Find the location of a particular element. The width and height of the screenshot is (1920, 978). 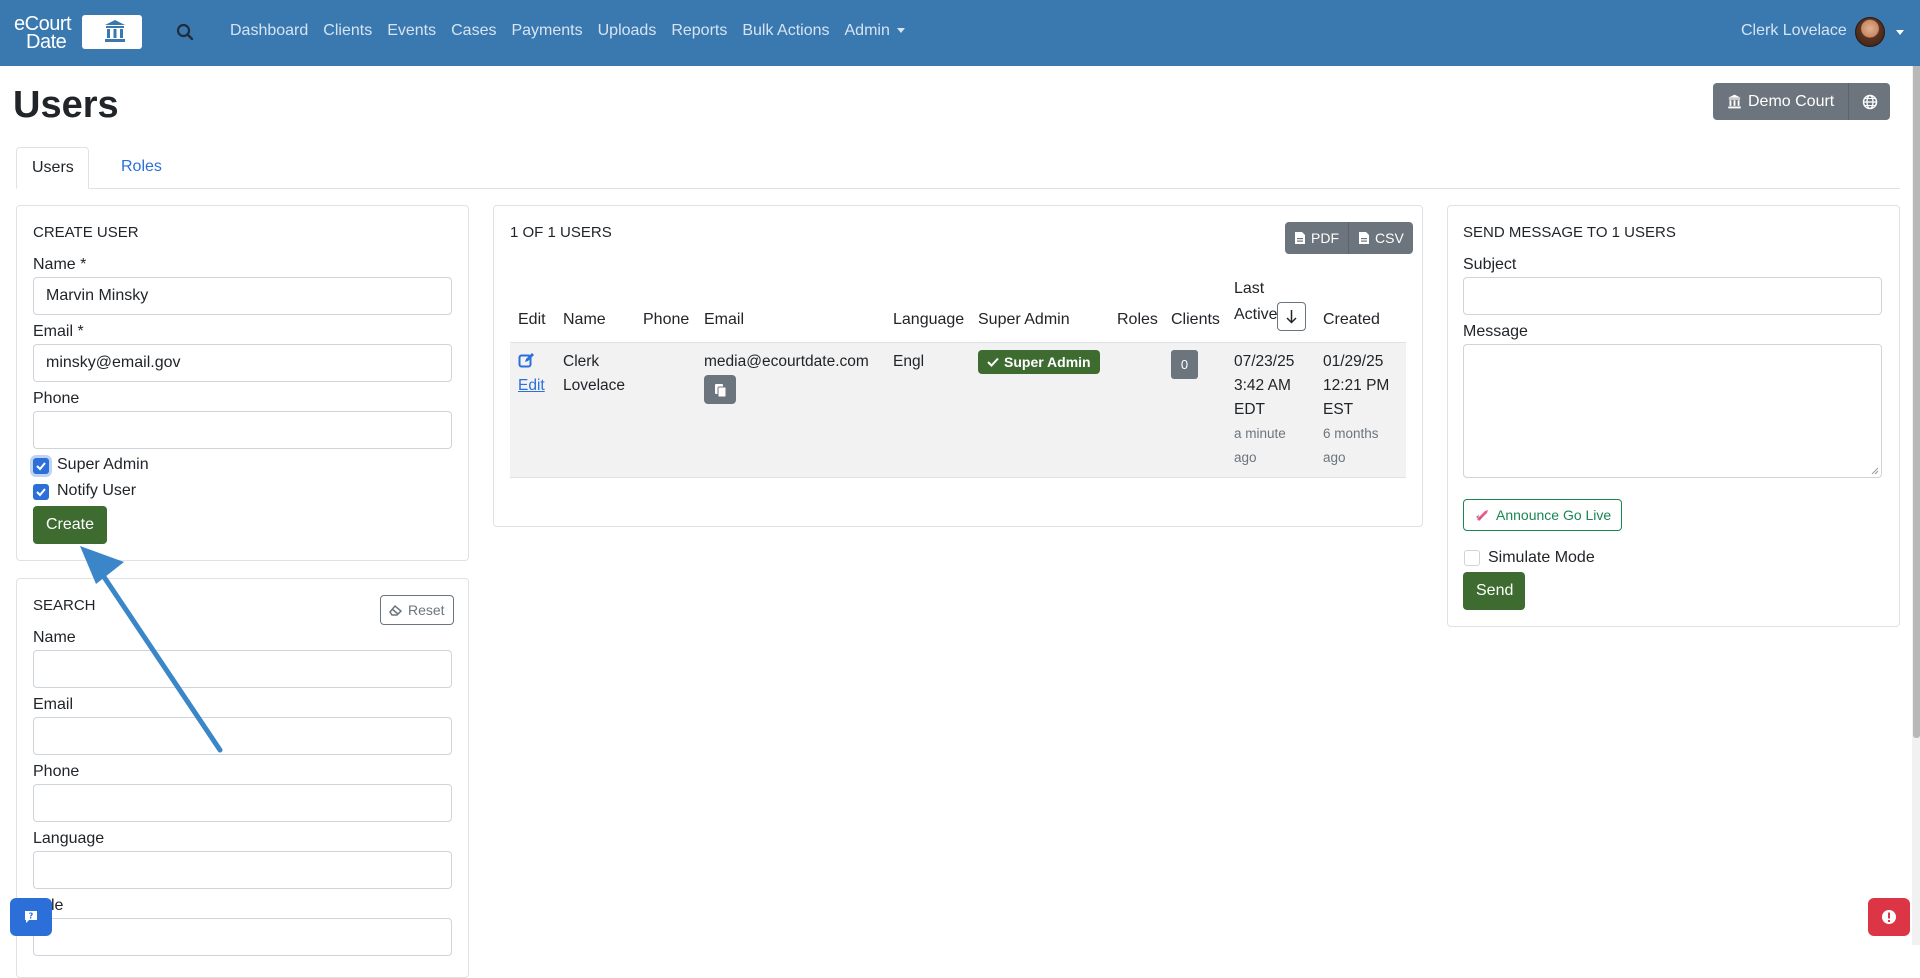

create-phone-input is located at coordinates (242, 430).